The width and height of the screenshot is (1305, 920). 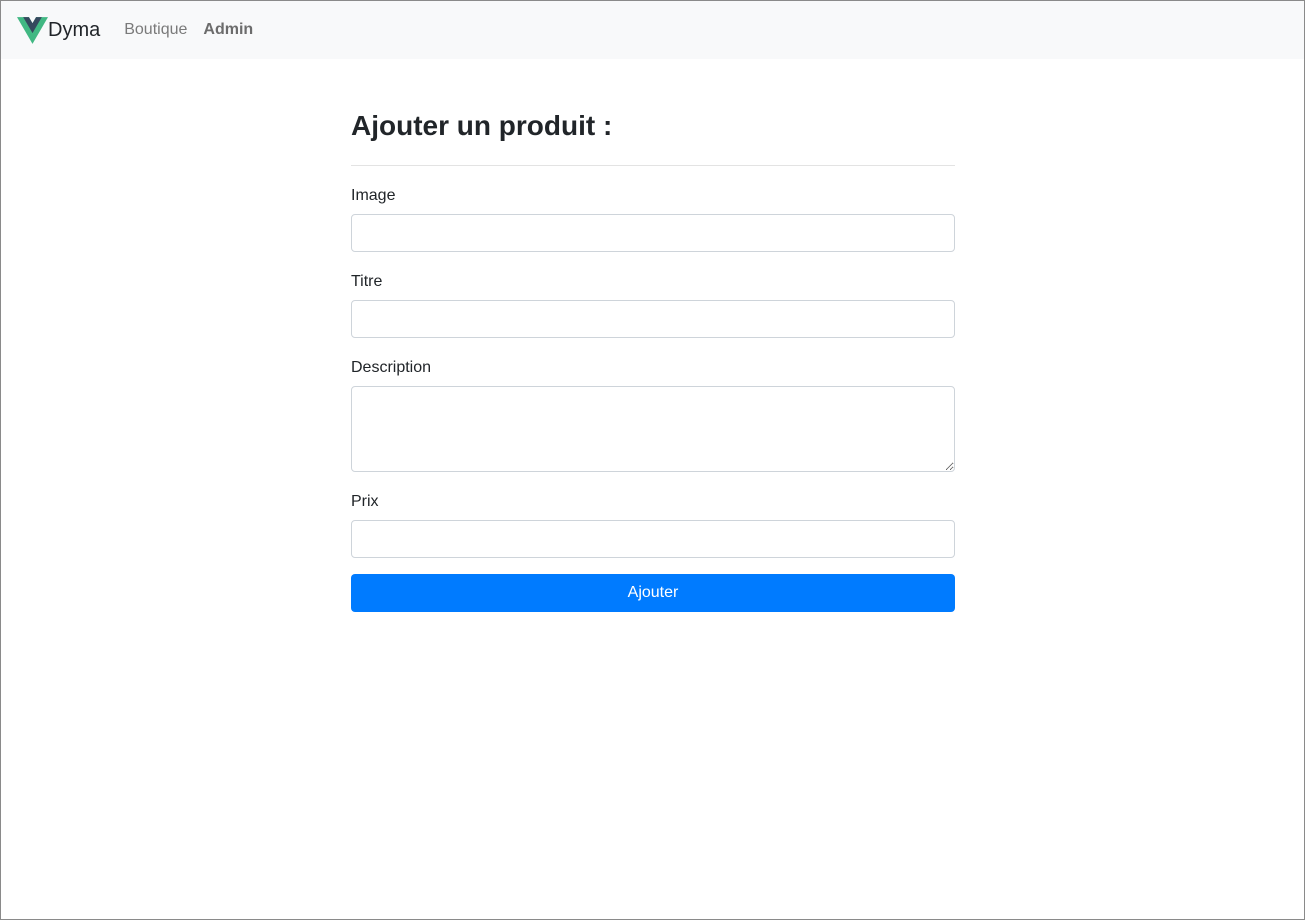 I want to click on page-title: Ajouter un produit :, so click(x=482, y=125).